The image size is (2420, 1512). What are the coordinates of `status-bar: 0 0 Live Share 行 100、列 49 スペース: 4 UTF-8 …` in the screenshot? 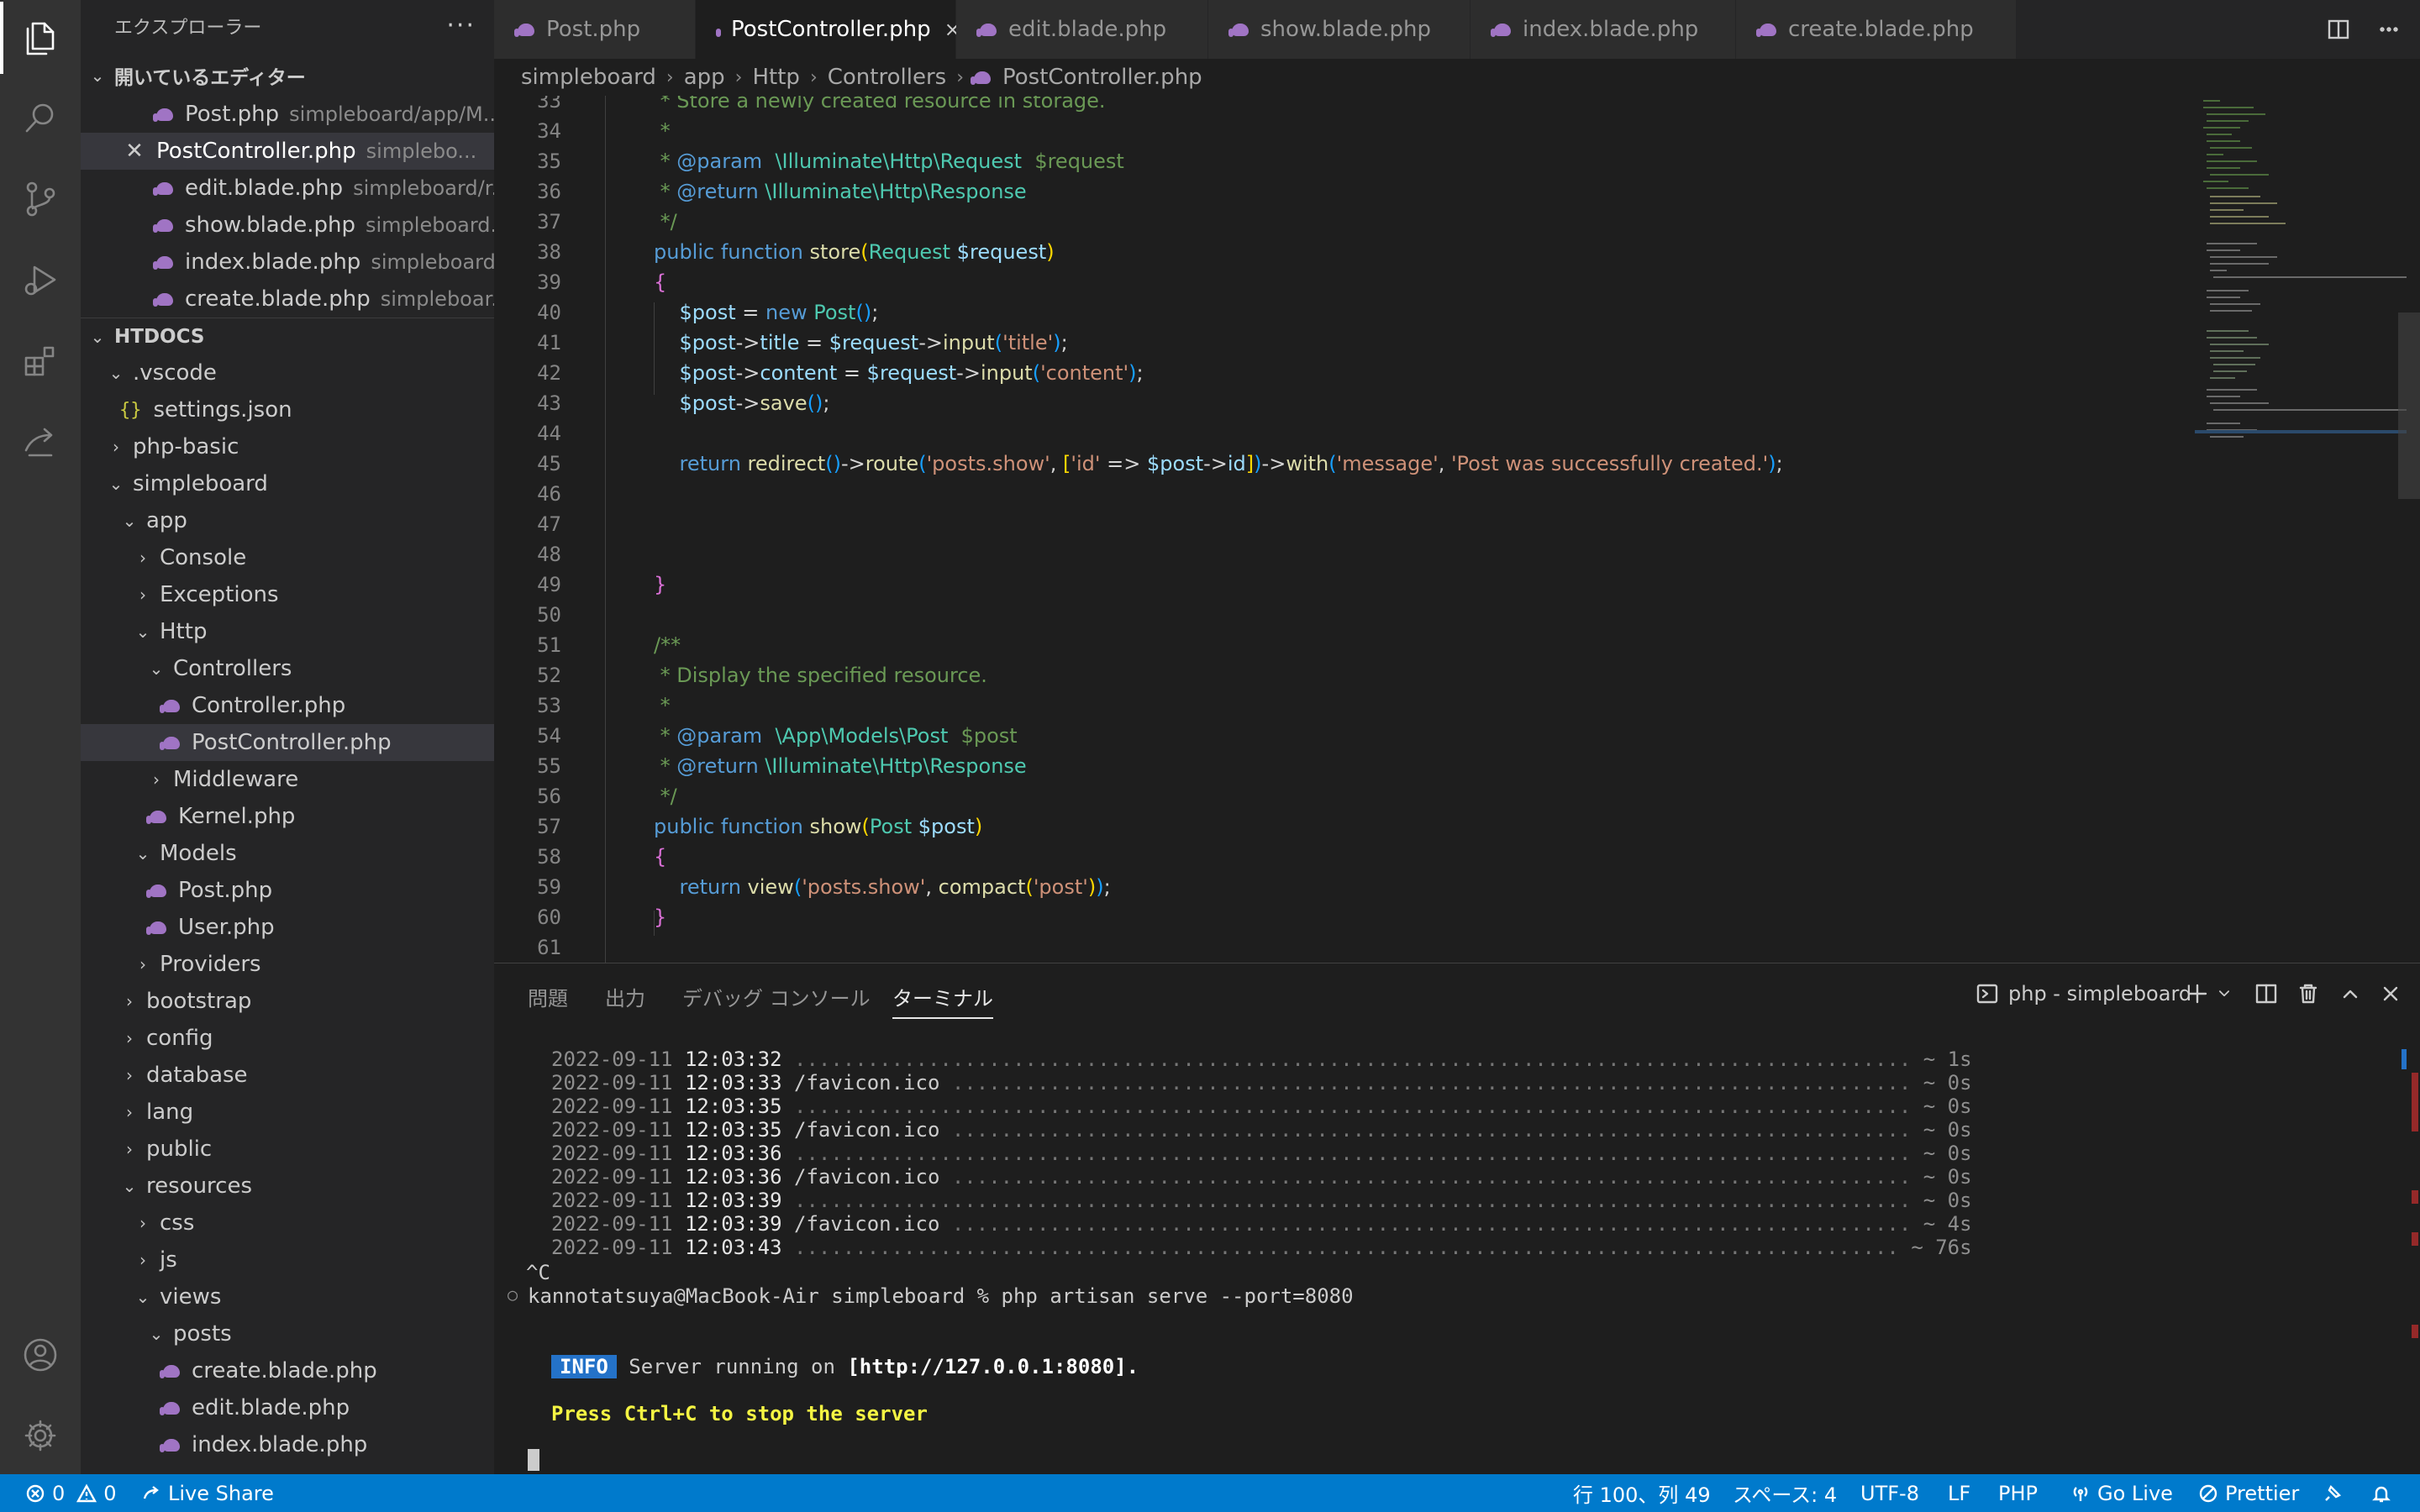 It's located at (1210, 1493).